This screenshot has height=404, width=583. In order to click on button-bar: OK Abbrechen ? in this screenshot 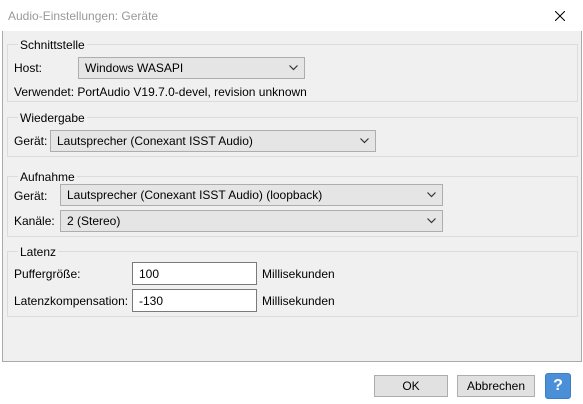, I will do `click(291, 383)`.